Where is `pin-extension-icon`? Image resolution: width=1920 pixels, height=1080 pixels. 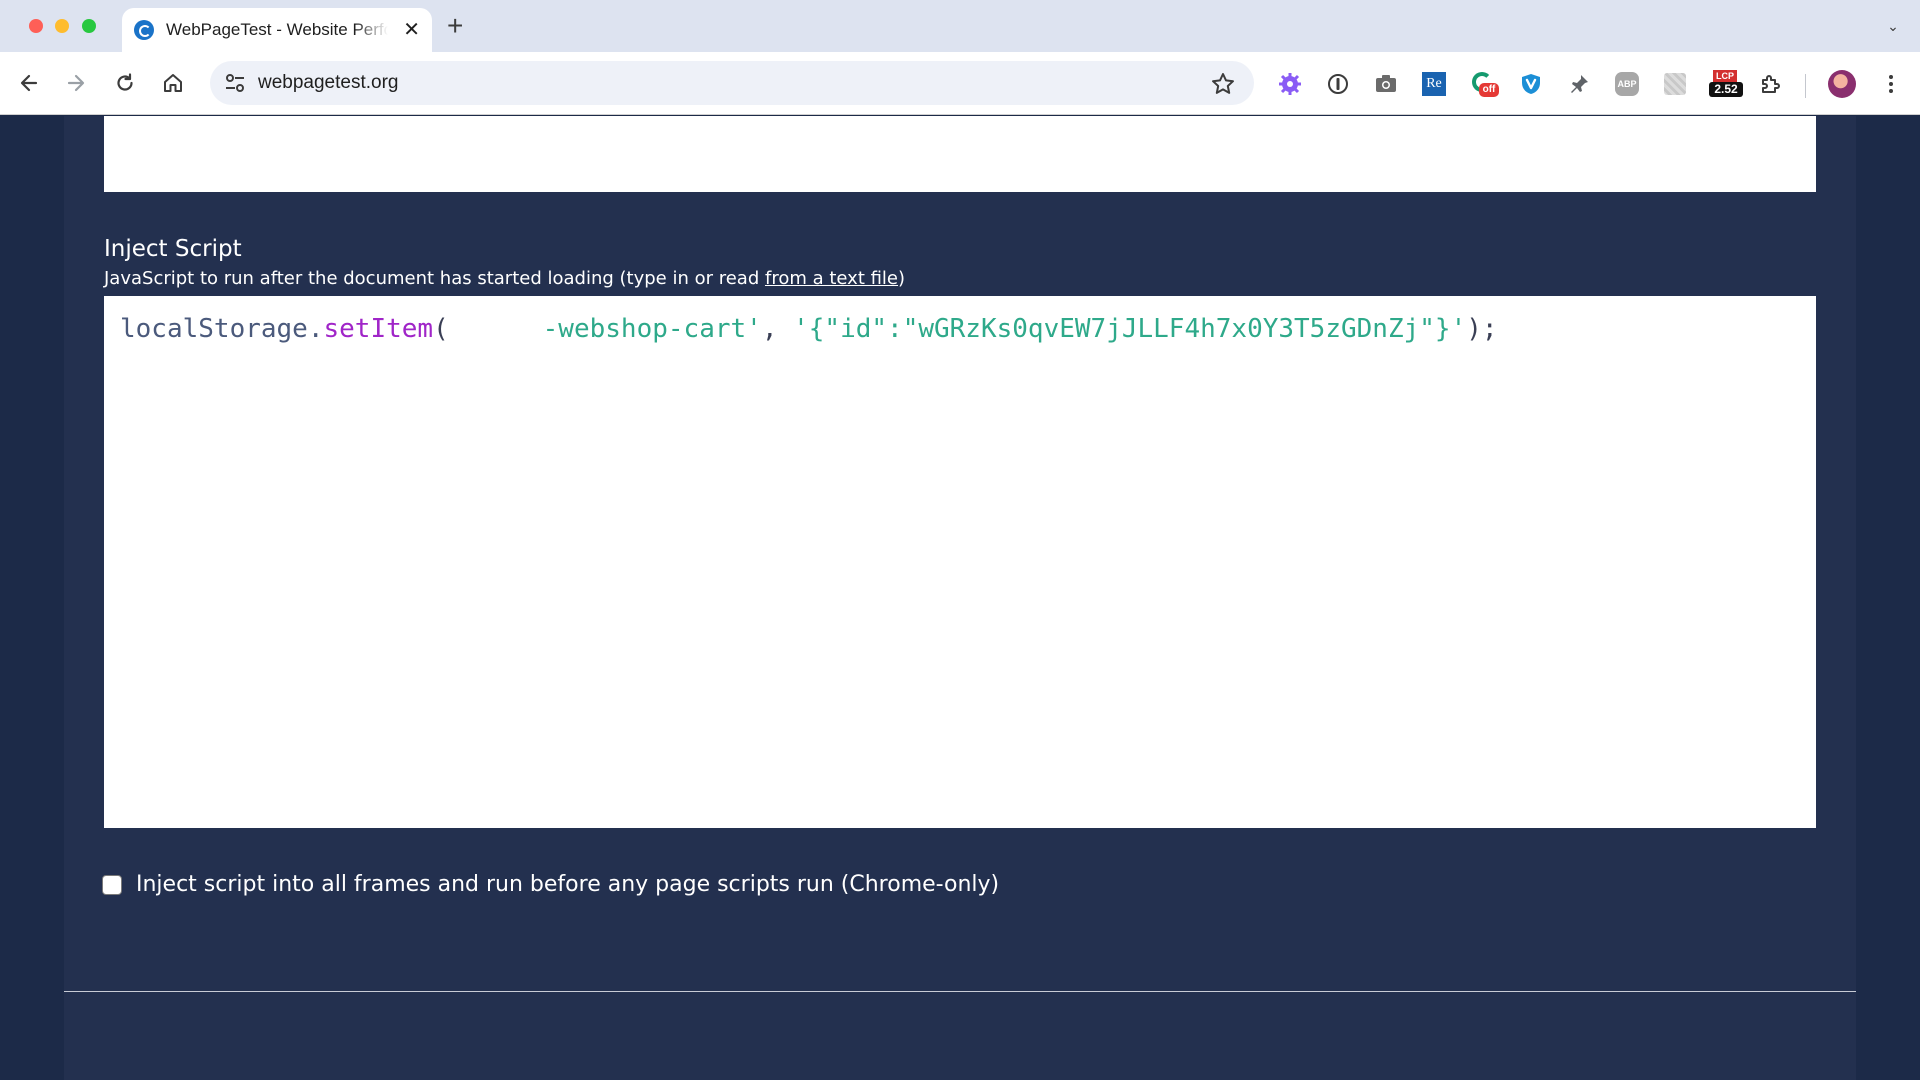 pin-extension-icon is located at coordinates (1579, 84).